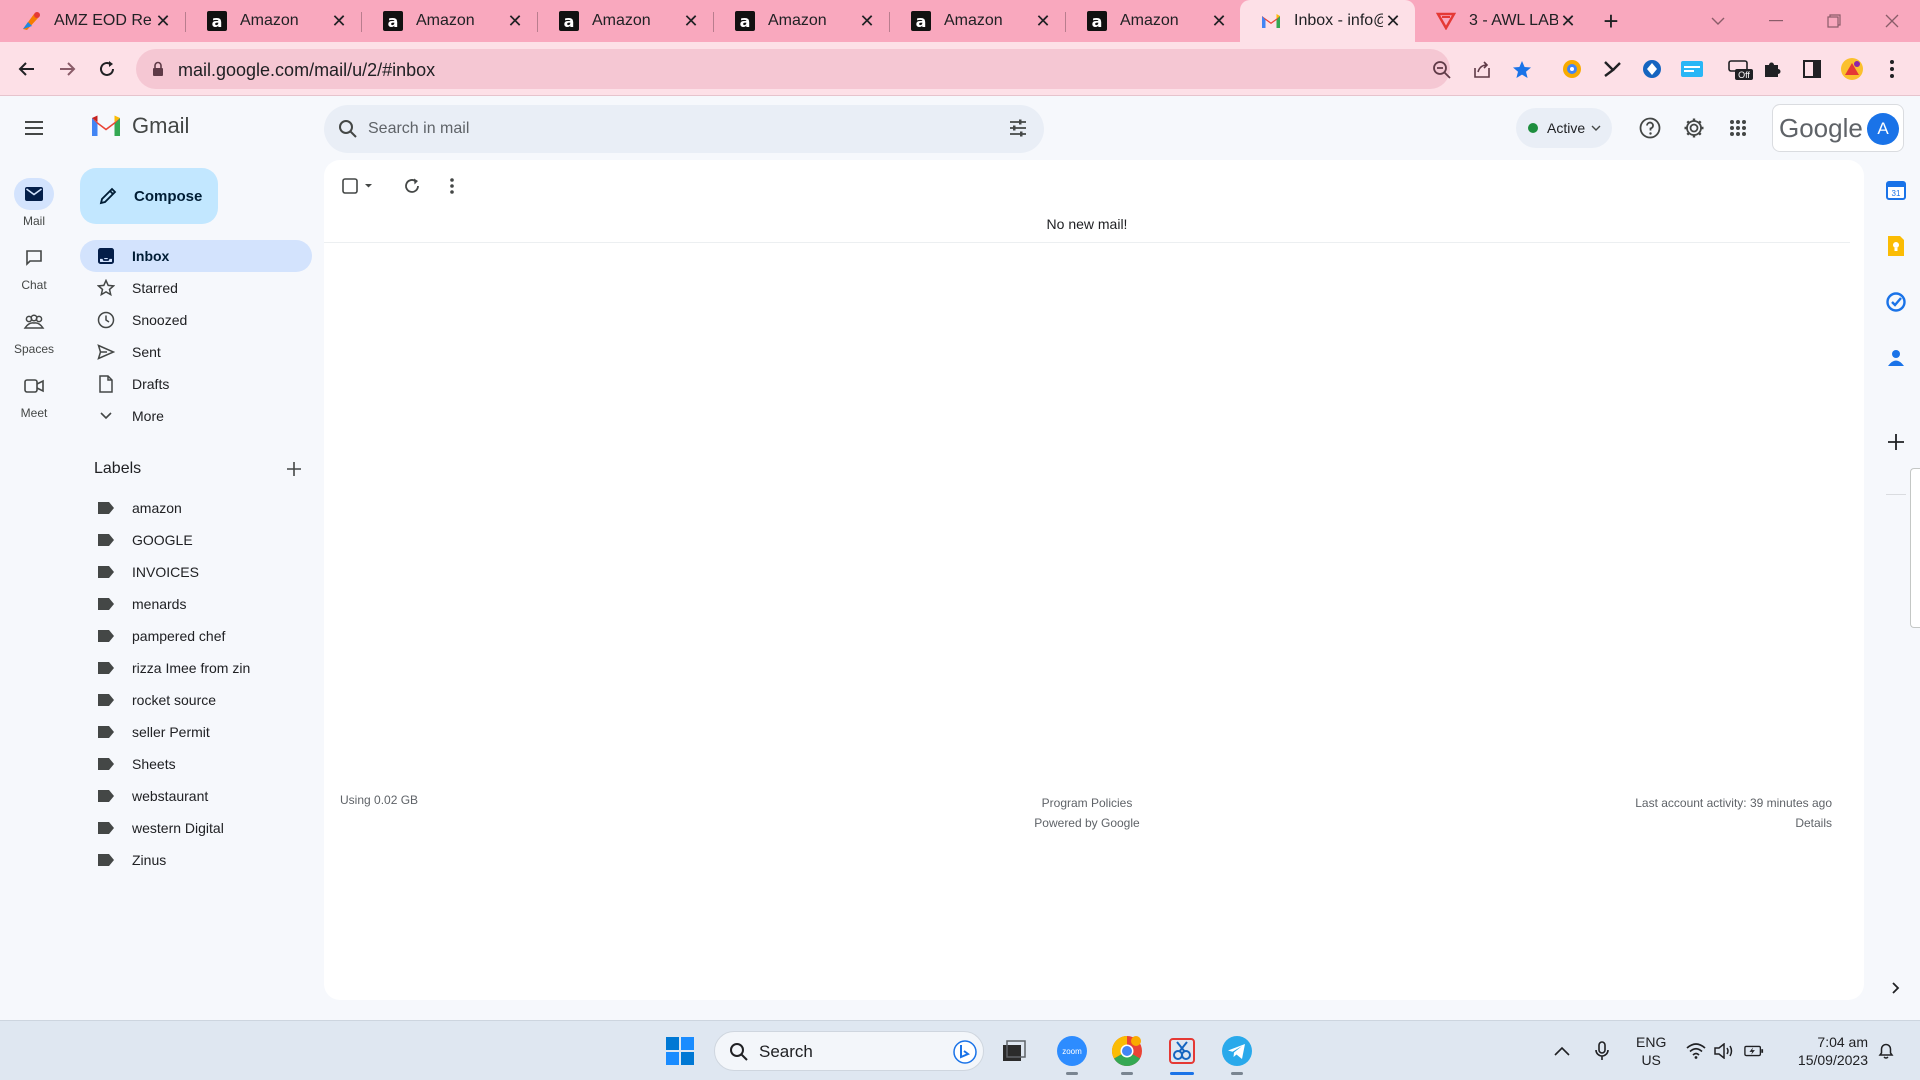 The width and height of the screenshot is (1920, 1080). What do you see at coordinates (196, 604) in the screenshot?
I see `label-item: menards` at bounding box center [196, 604].